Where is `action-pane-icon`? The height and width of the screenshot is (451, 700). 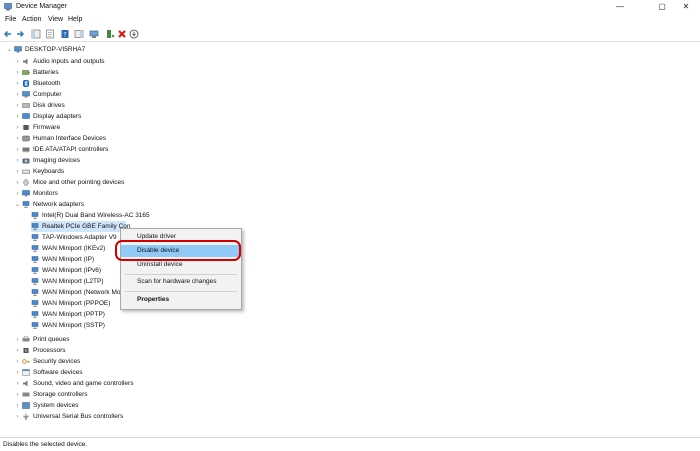
action-pane-icon is located at coordinates (79, 34).